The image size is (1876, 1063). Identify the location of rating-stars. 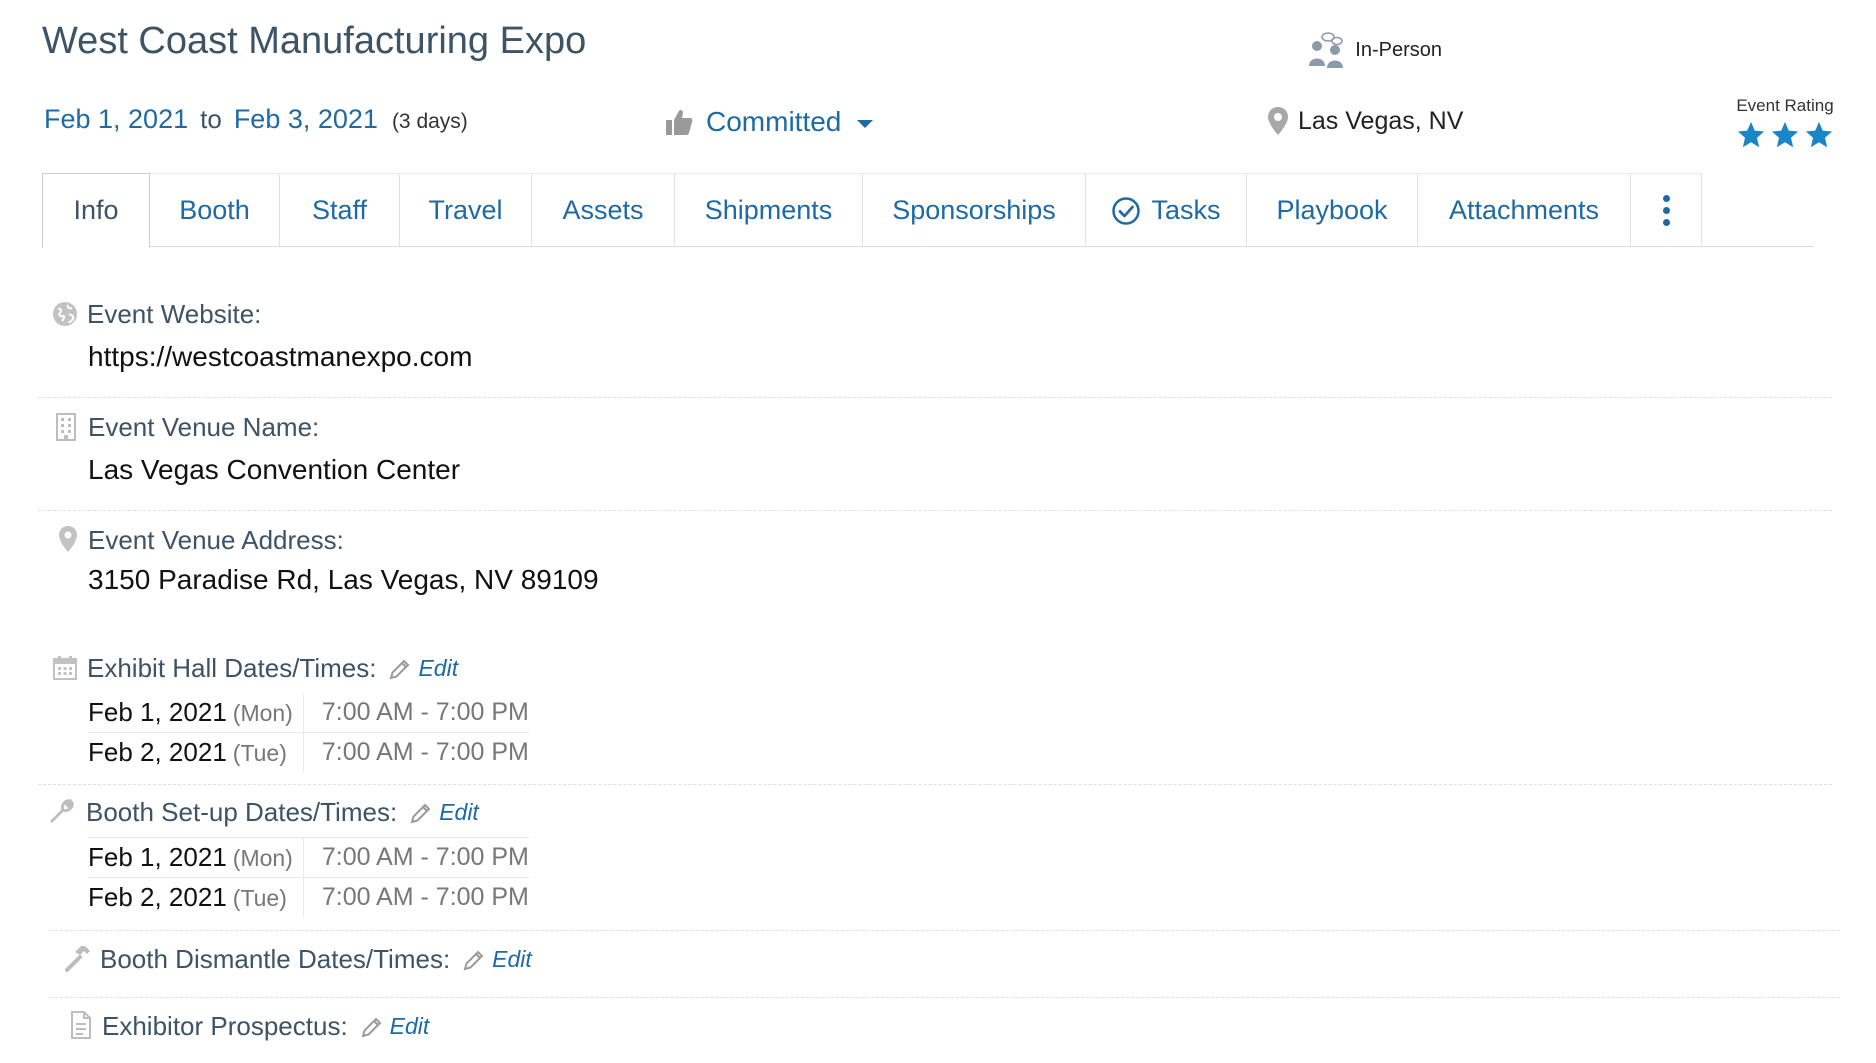
(1785, 135).